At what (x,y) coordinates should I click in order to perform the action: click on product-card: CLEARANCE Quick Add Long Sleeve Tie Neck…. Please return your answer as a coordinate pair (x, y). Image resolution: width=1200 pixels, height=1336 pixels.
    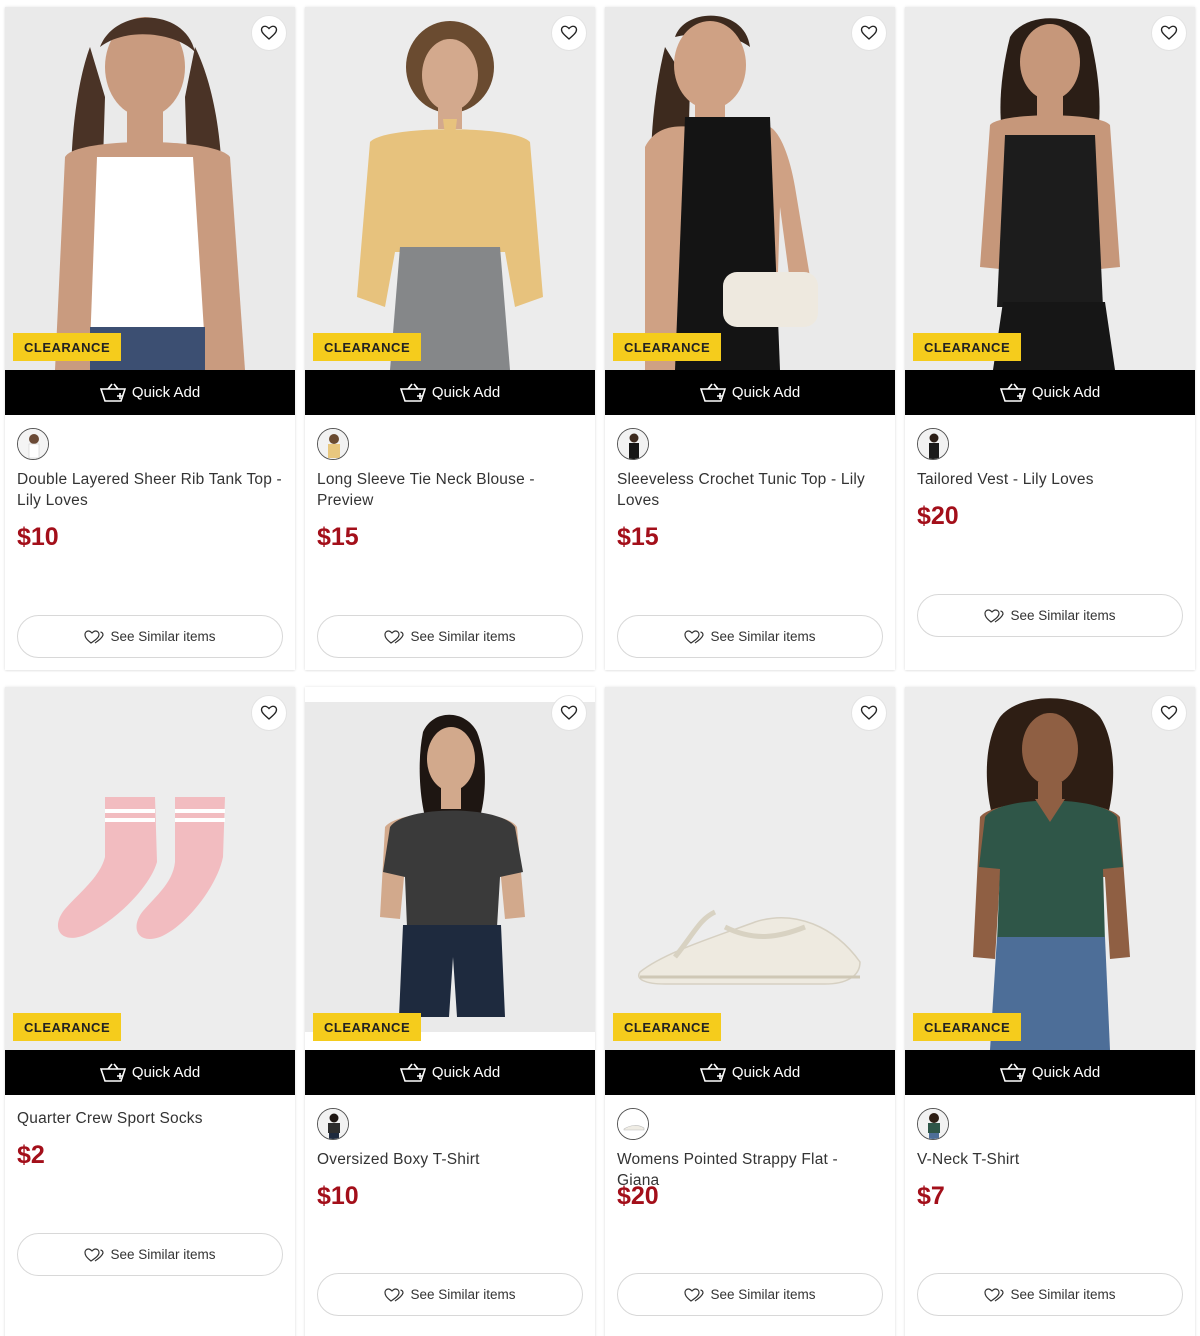
    Looking at the image, I should click on (450, 338).